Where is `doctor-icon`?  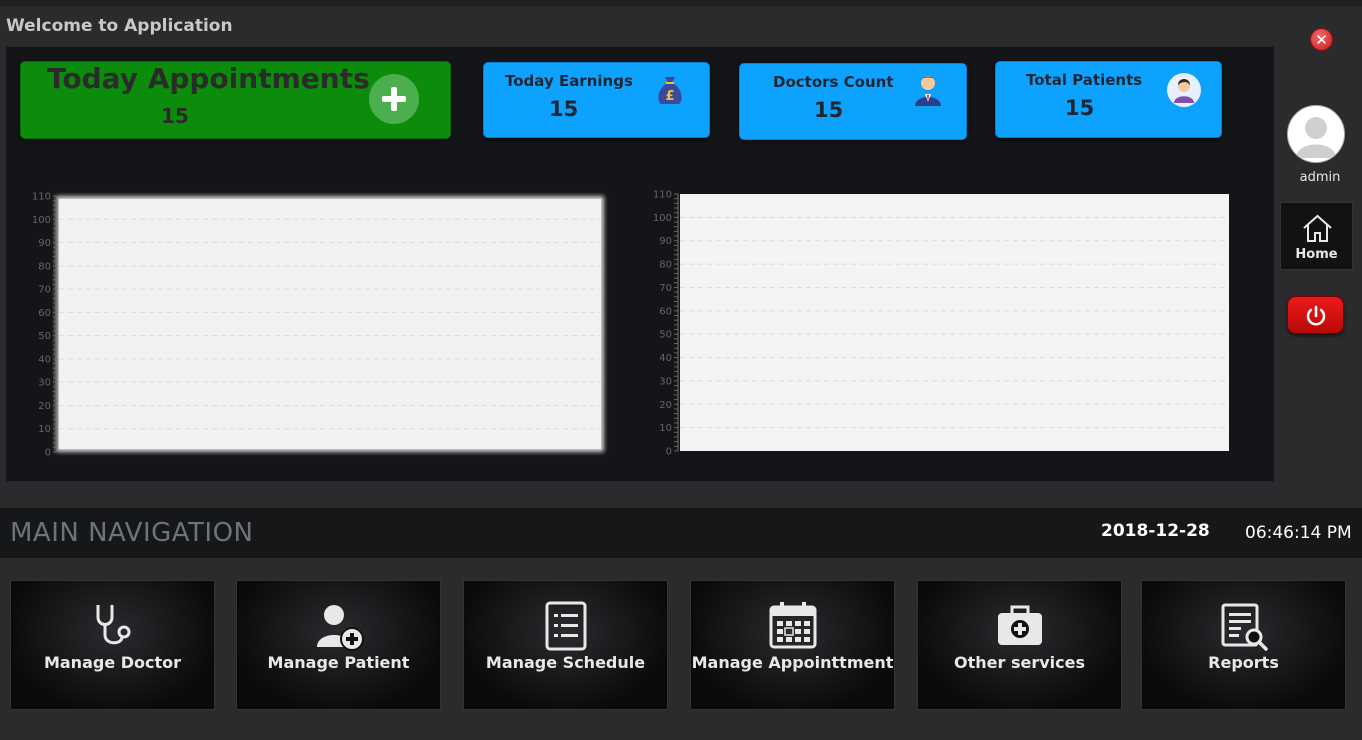
doctor-icon is located at coordinates (928, 91).